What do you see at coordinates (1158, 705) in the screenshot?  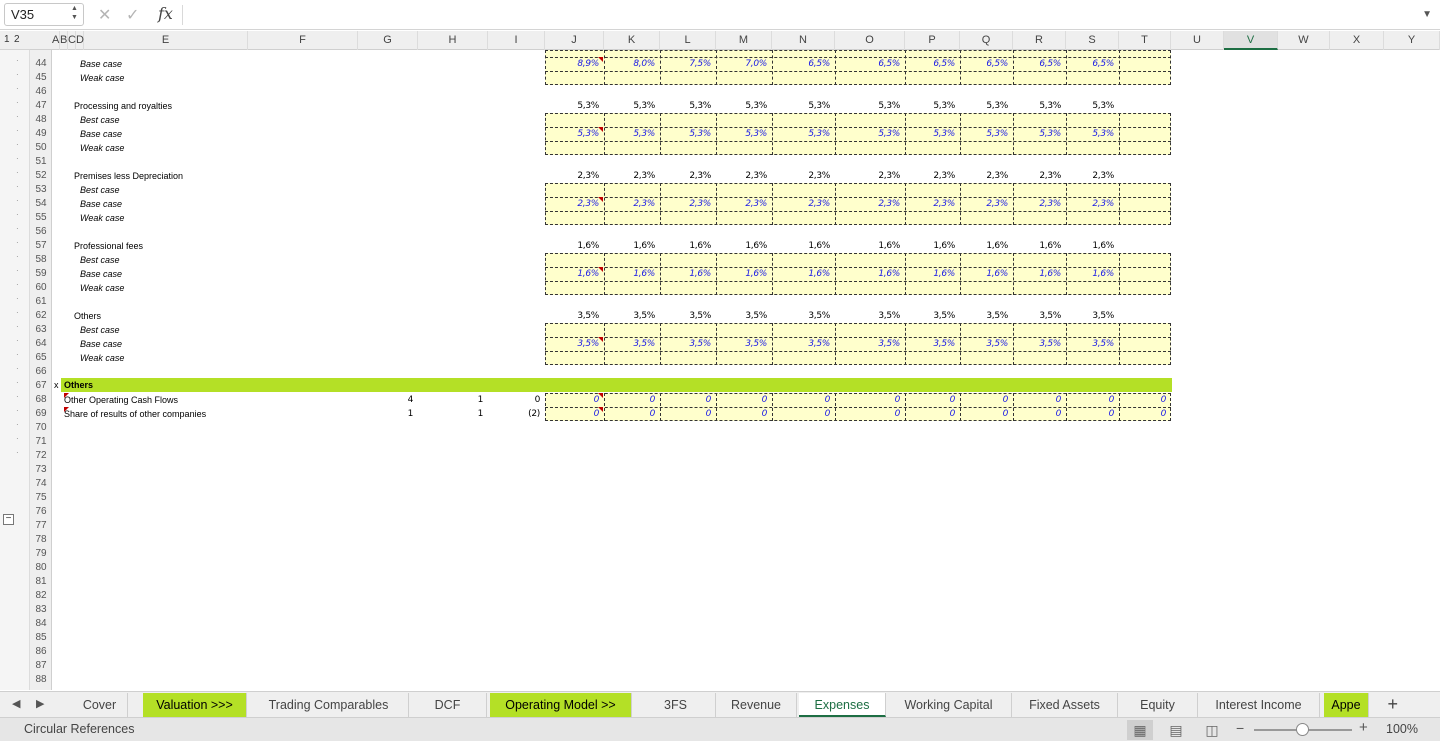 I see `sheet-tab-equity: Equity` at bounding box center [1158, 705].